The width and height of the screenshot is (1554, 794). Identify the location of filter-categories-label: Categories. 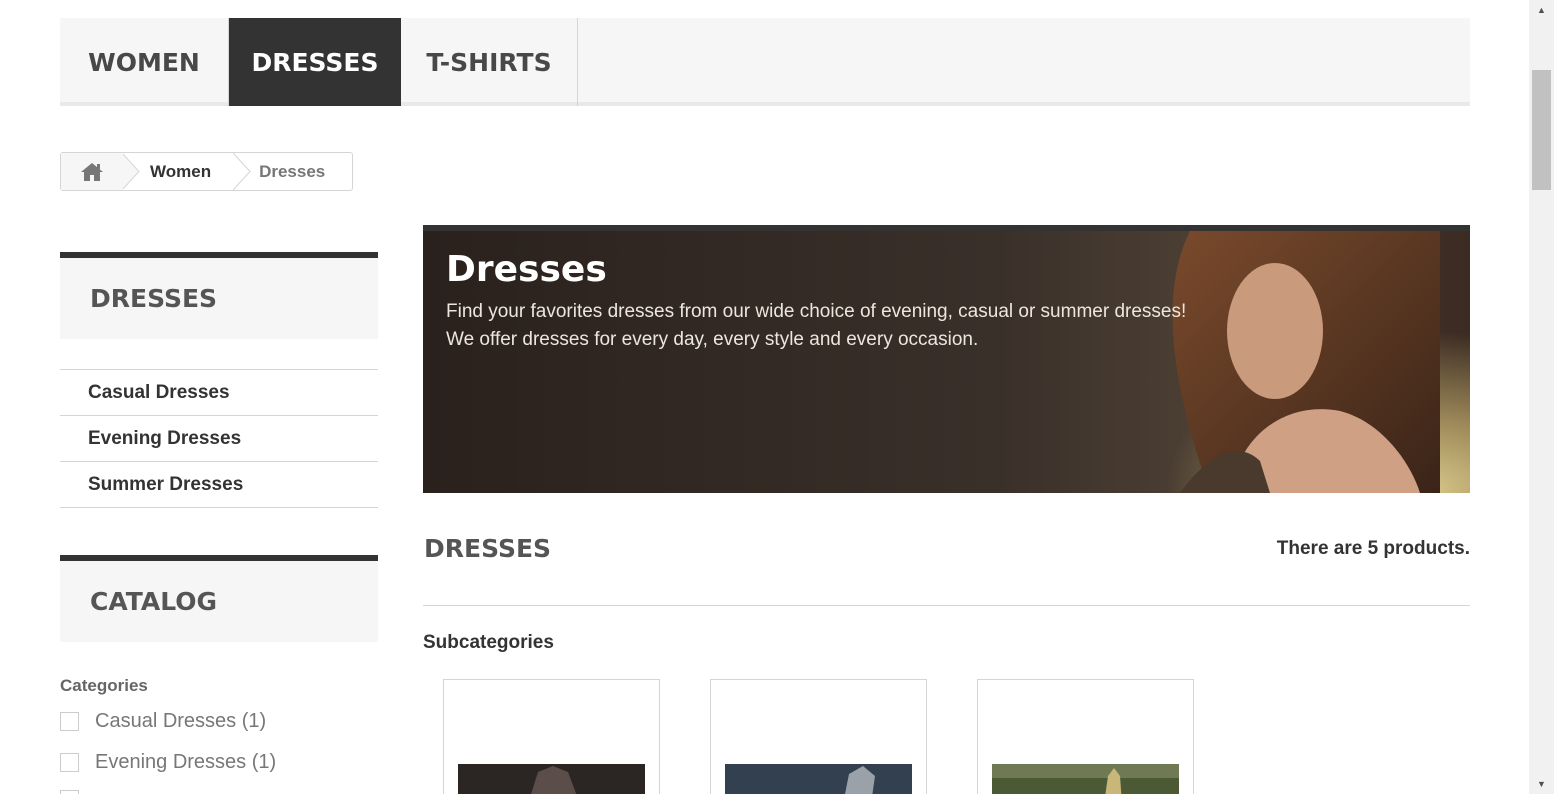
(104, 685).